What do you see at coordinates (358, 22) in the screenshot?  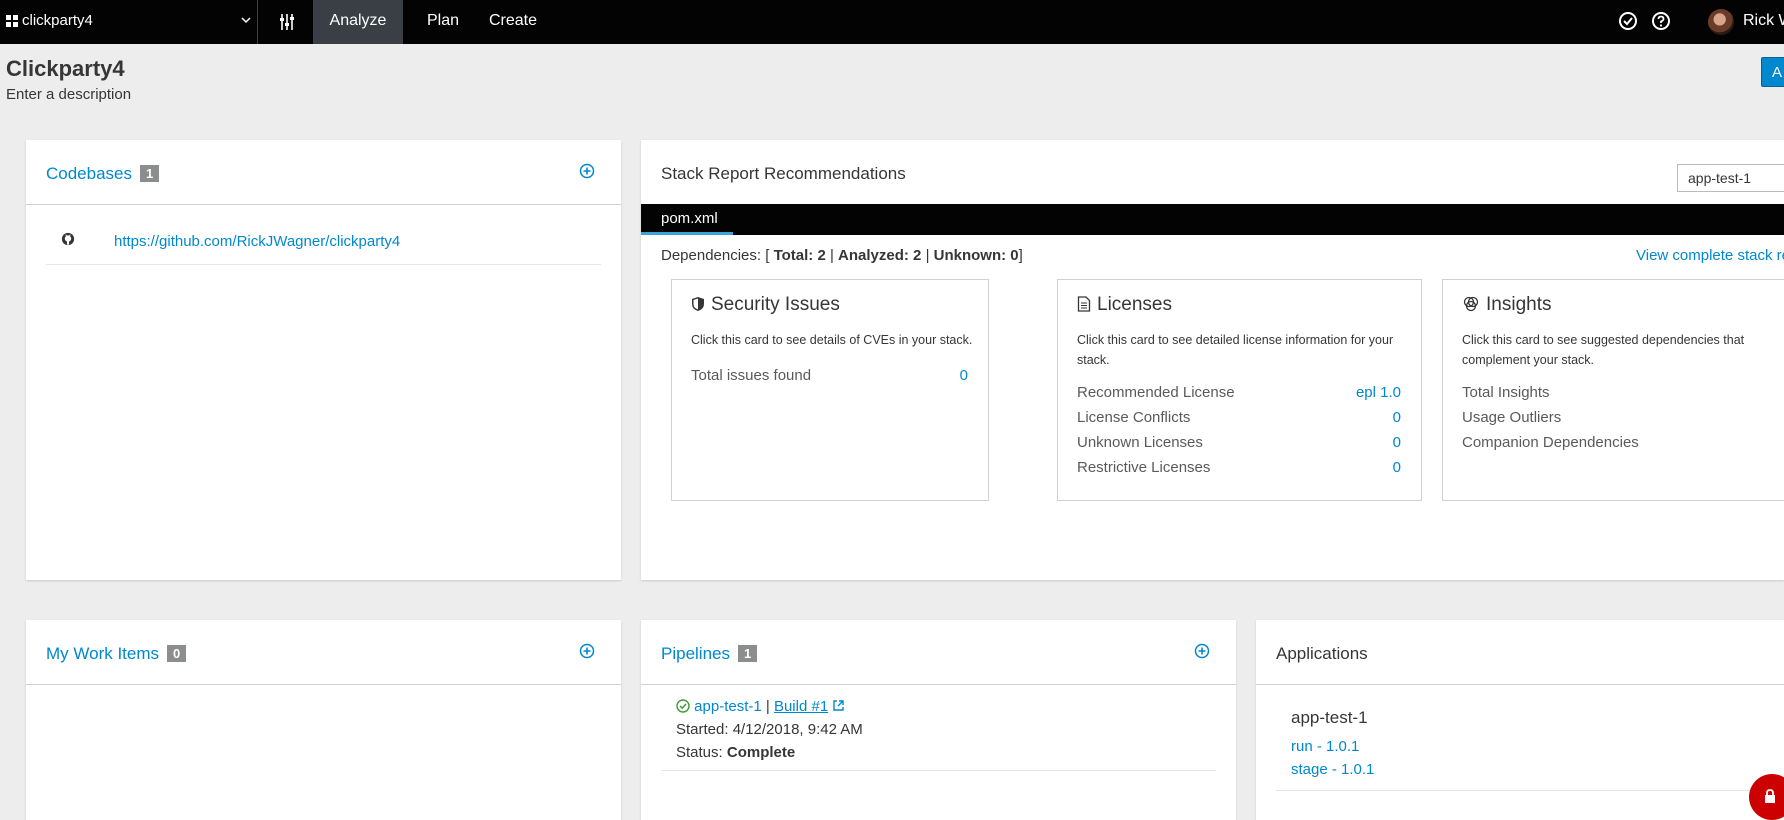 I see `tab-analyze: Analyze` at bounding box center [358, 22].